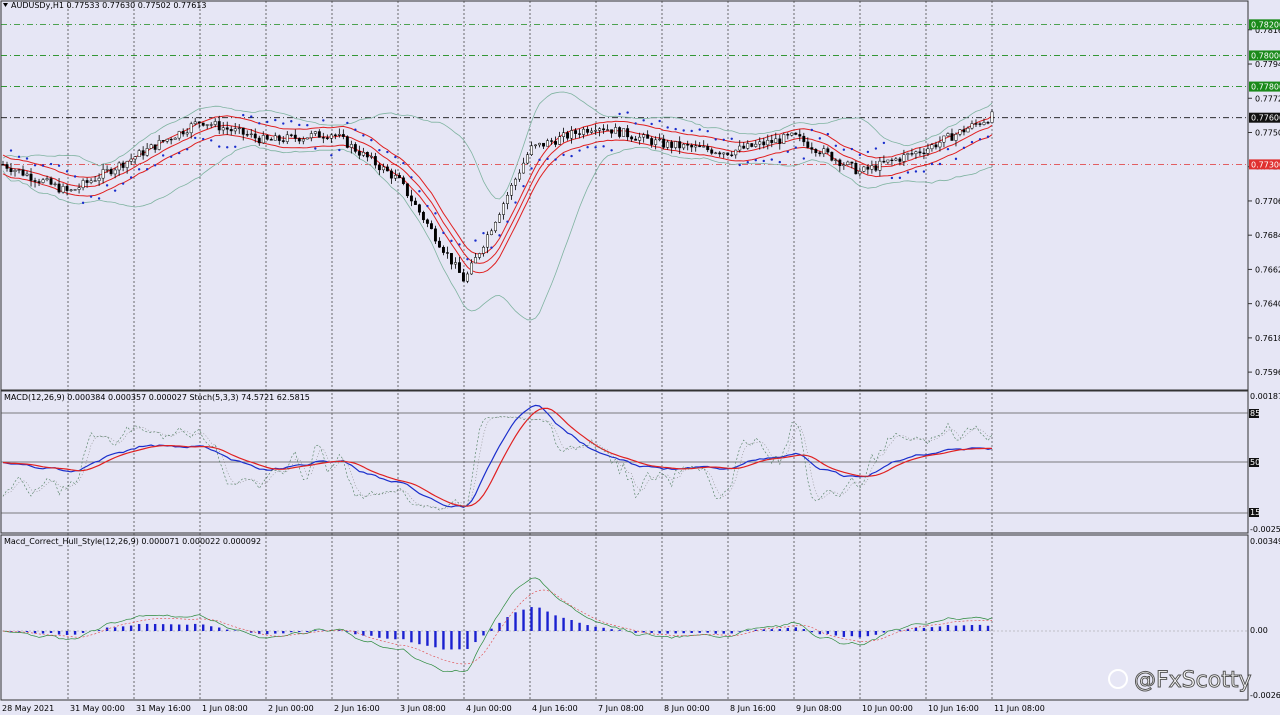 The image size is (1280, 715). Describe the element at coordinates (819, 708) in the screenshot. I see `time-tick-label: 9 Jun 08:00` at that location.